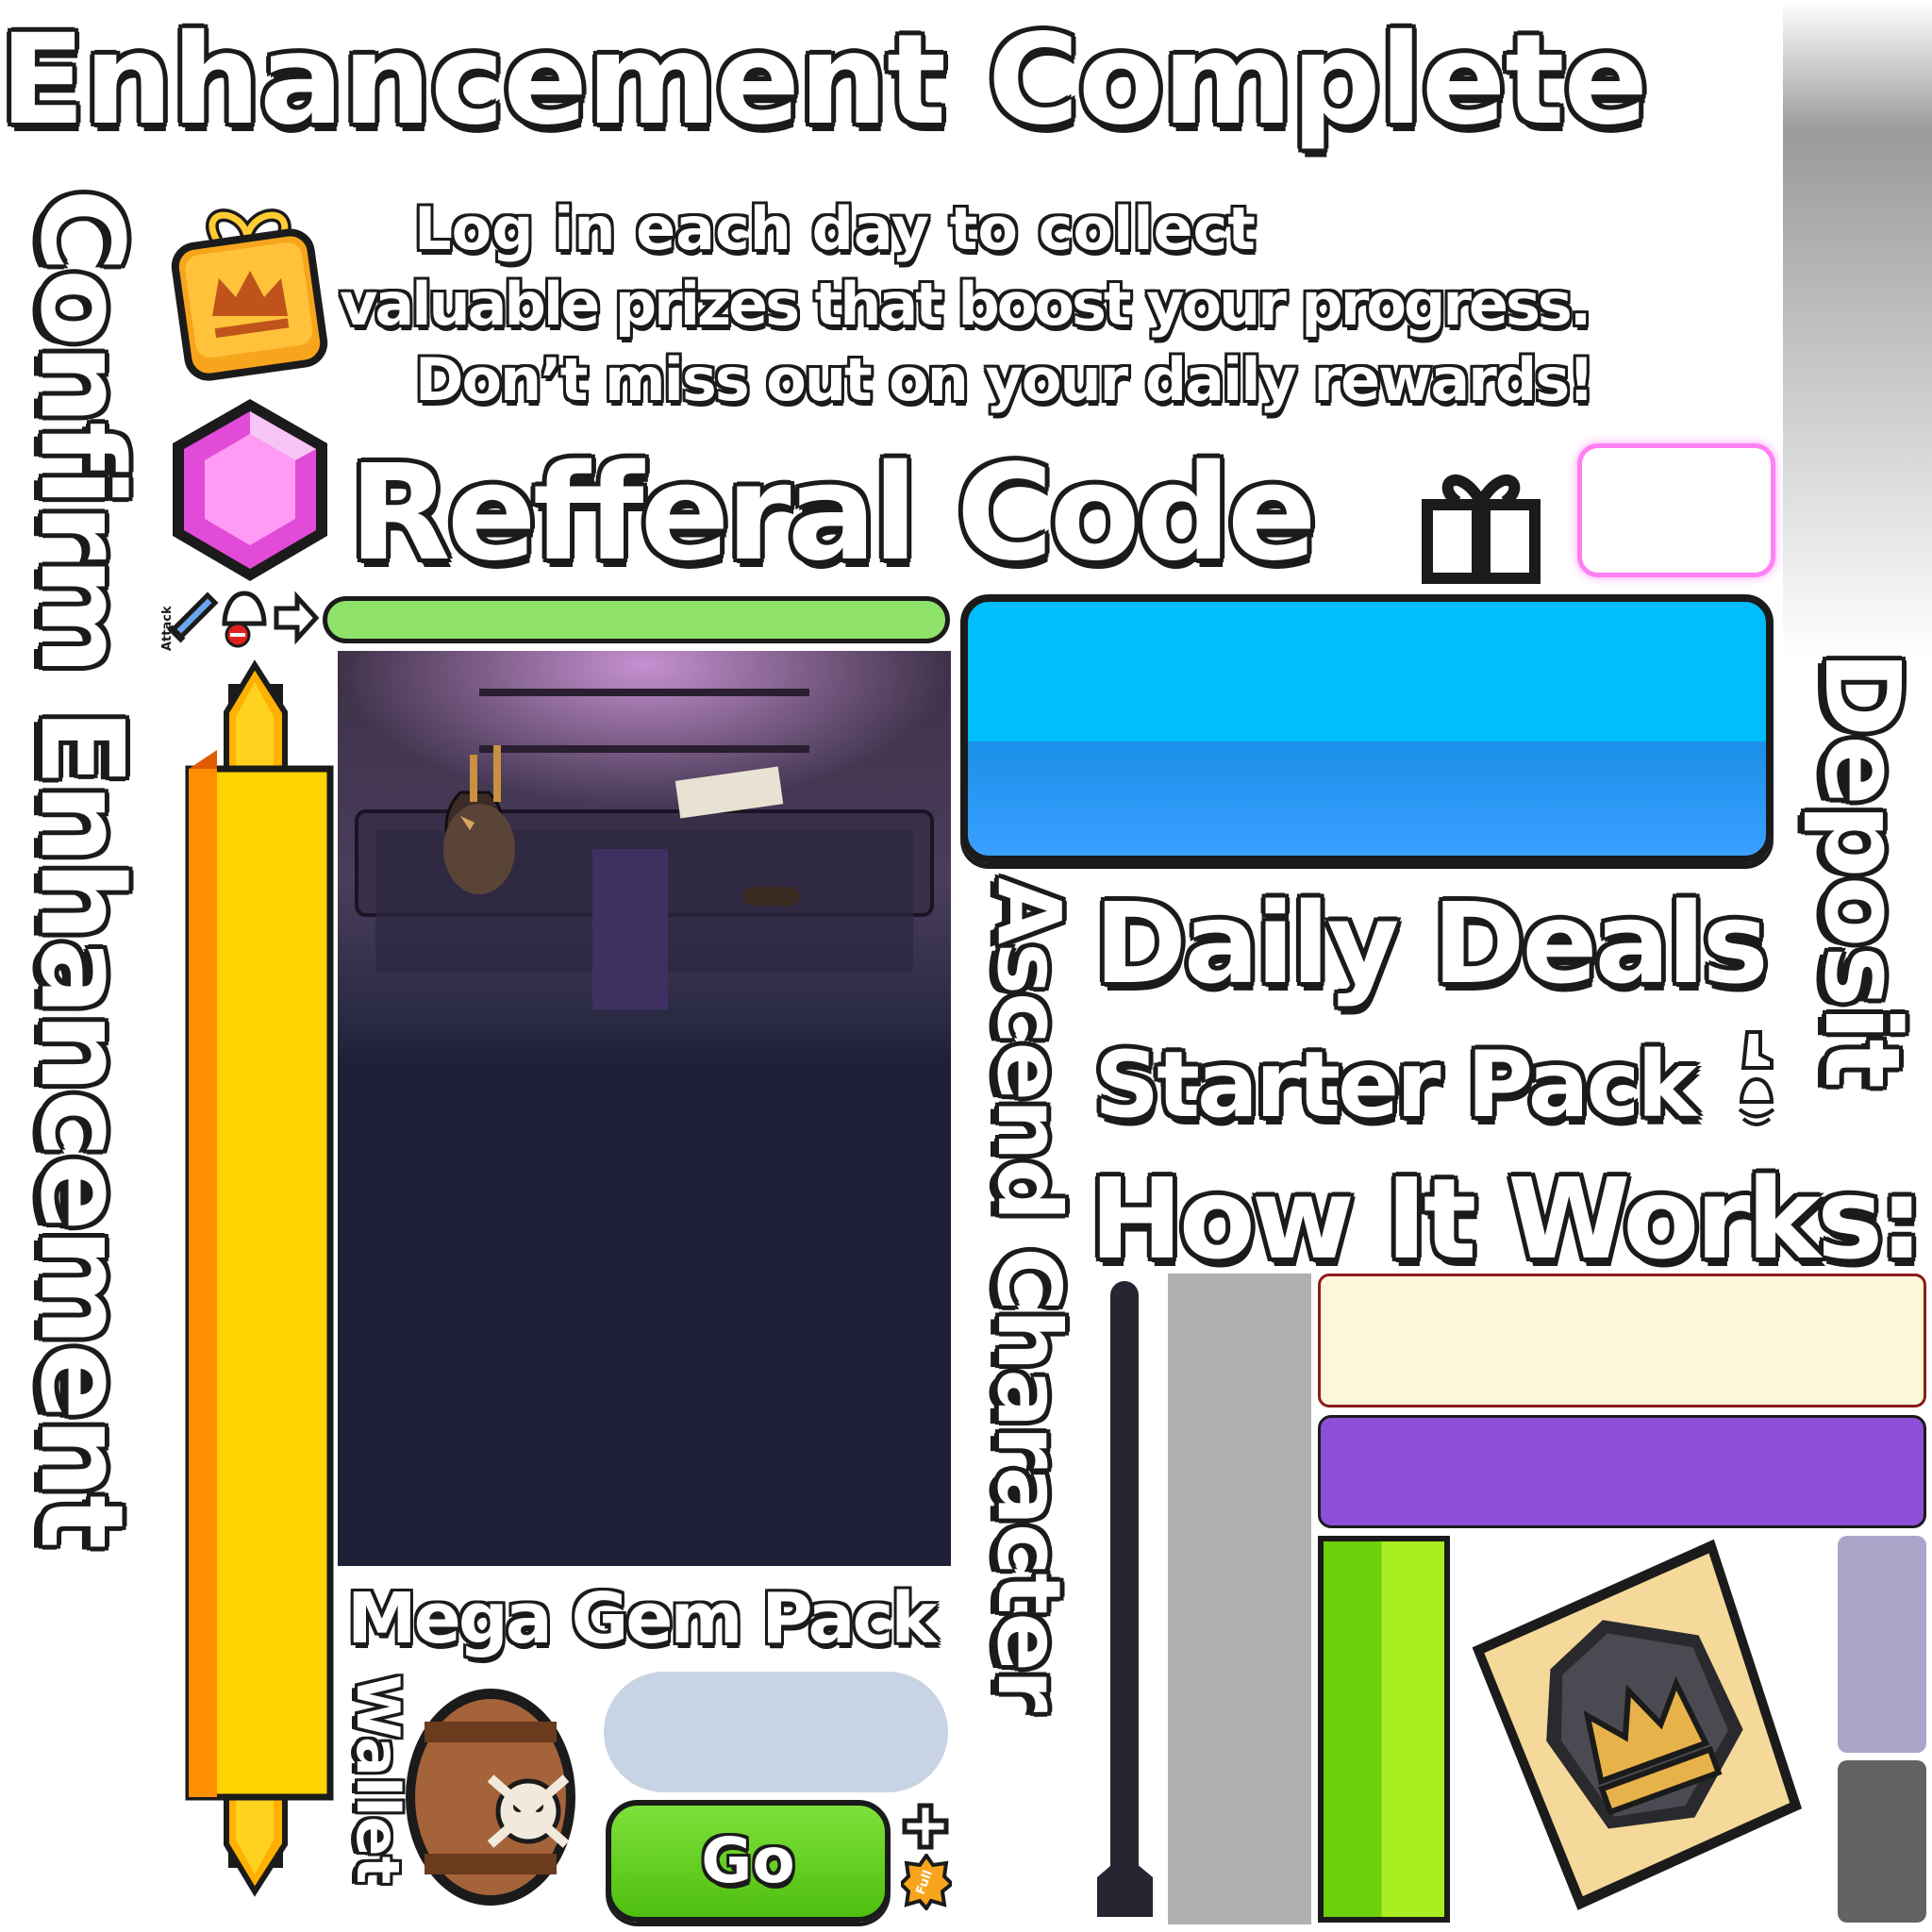  I want to click on referral-code-input, so click(1676, 510).